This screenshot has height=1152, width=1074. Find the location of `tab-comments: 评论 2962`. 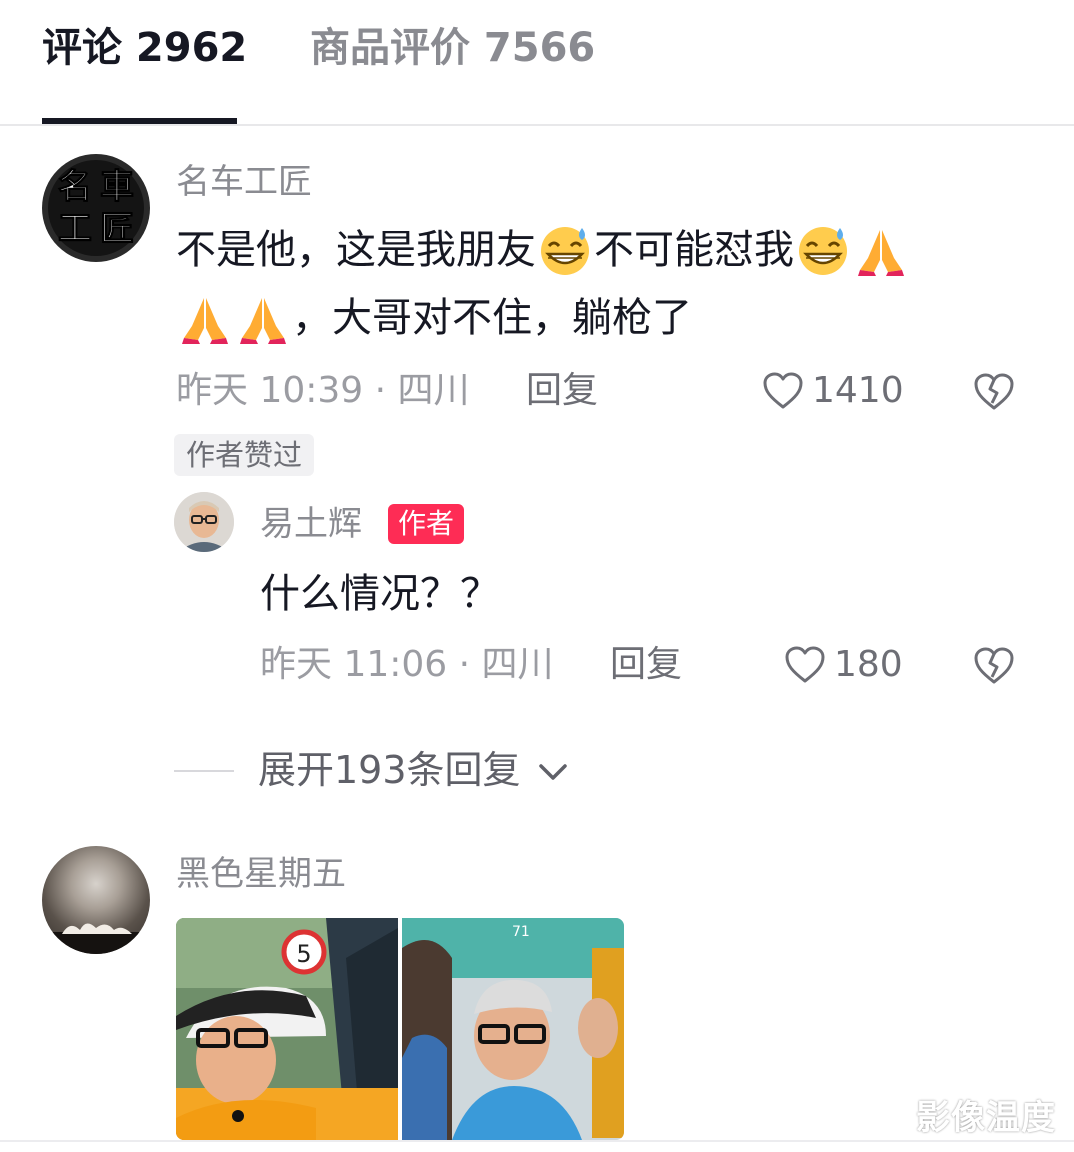

tab-comments: 评论 2962 is located at coordinates (144, 48).